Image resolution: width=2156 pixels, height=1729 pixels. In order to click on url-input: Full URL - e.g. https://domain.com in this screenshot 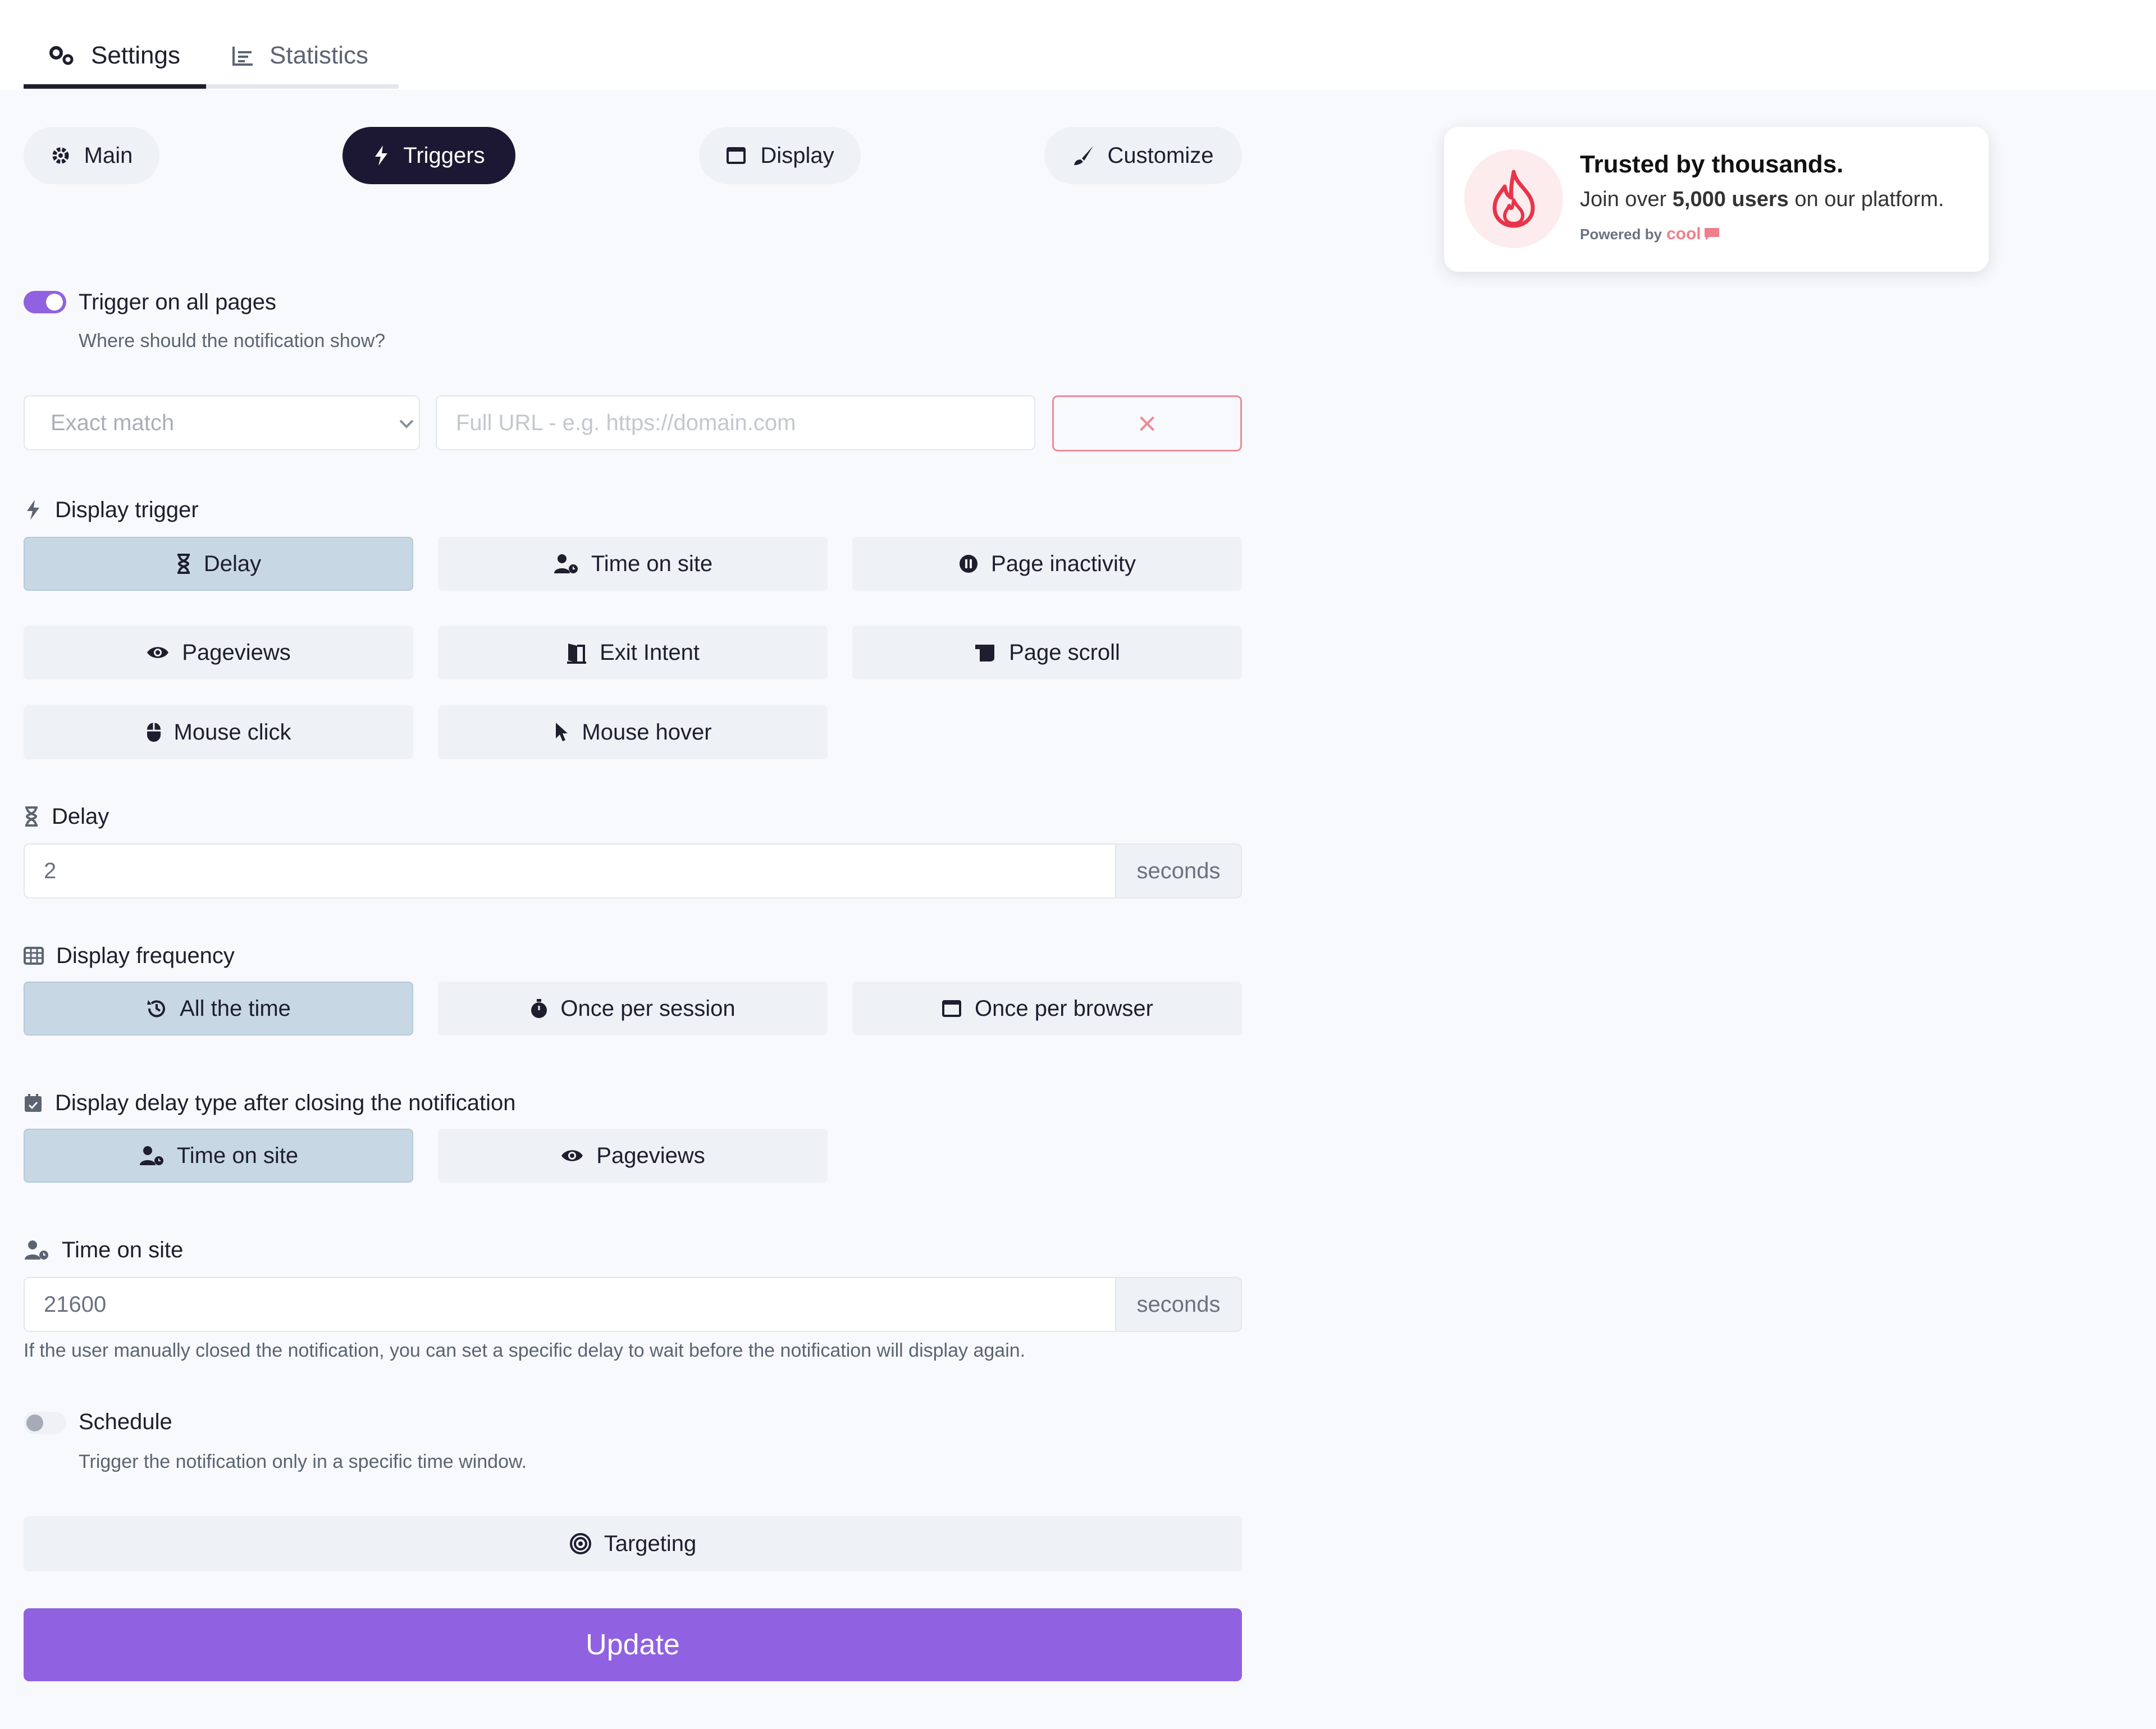, I will do `click(735, 422)`.